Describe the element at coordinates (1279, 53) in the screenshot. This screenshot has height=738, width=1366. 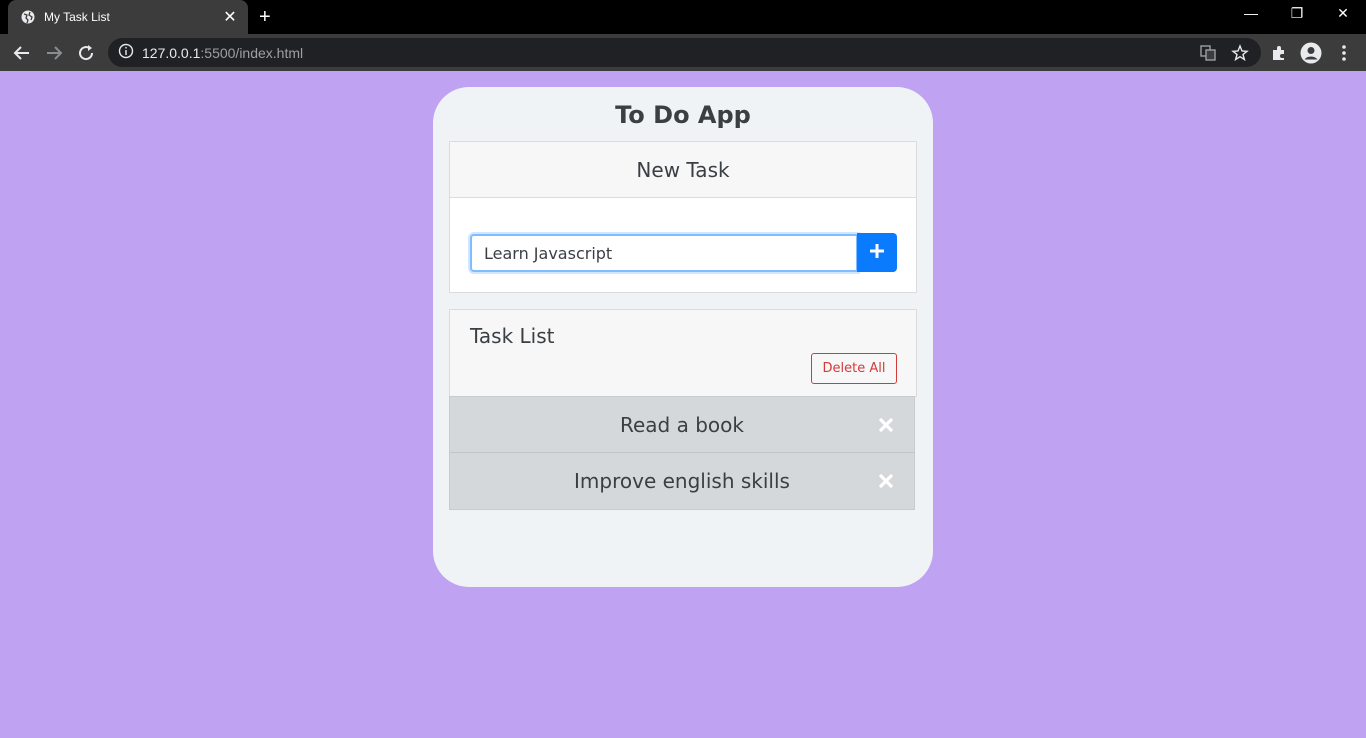
I see `extensions-icon` at that location.